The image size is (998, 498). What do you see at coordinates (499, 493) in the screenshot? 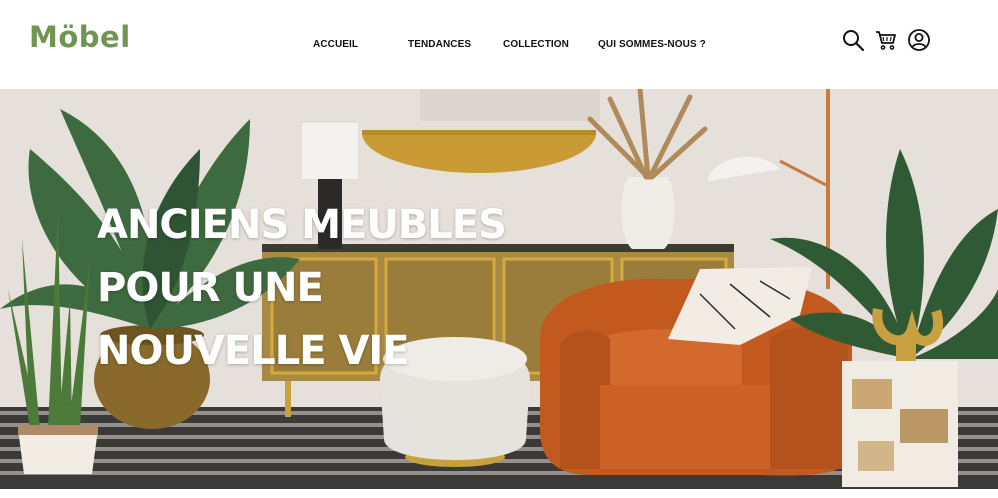
I see `page-bottom-strip` at bounding box center [499, 493].